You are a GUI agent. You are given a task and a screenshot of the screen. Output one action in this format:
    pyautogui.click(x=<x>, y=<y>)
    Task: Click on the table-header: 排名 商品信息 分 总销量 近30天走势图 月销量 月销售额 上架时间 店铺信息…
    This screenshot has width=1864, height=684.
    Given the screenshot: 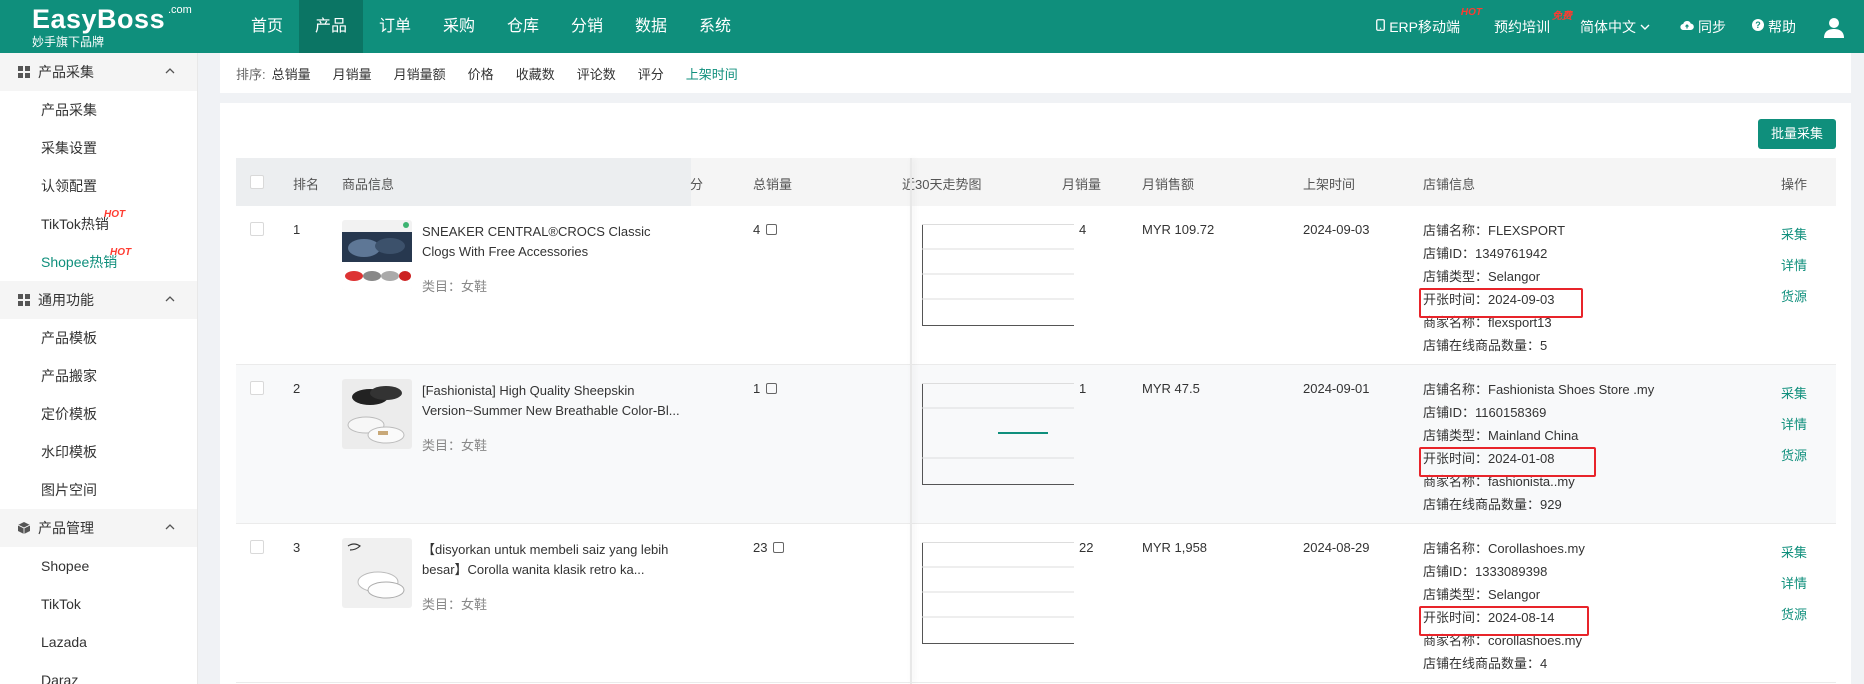 What is the action you would take?
    pyautogui.click(x=1036, y=182)
    